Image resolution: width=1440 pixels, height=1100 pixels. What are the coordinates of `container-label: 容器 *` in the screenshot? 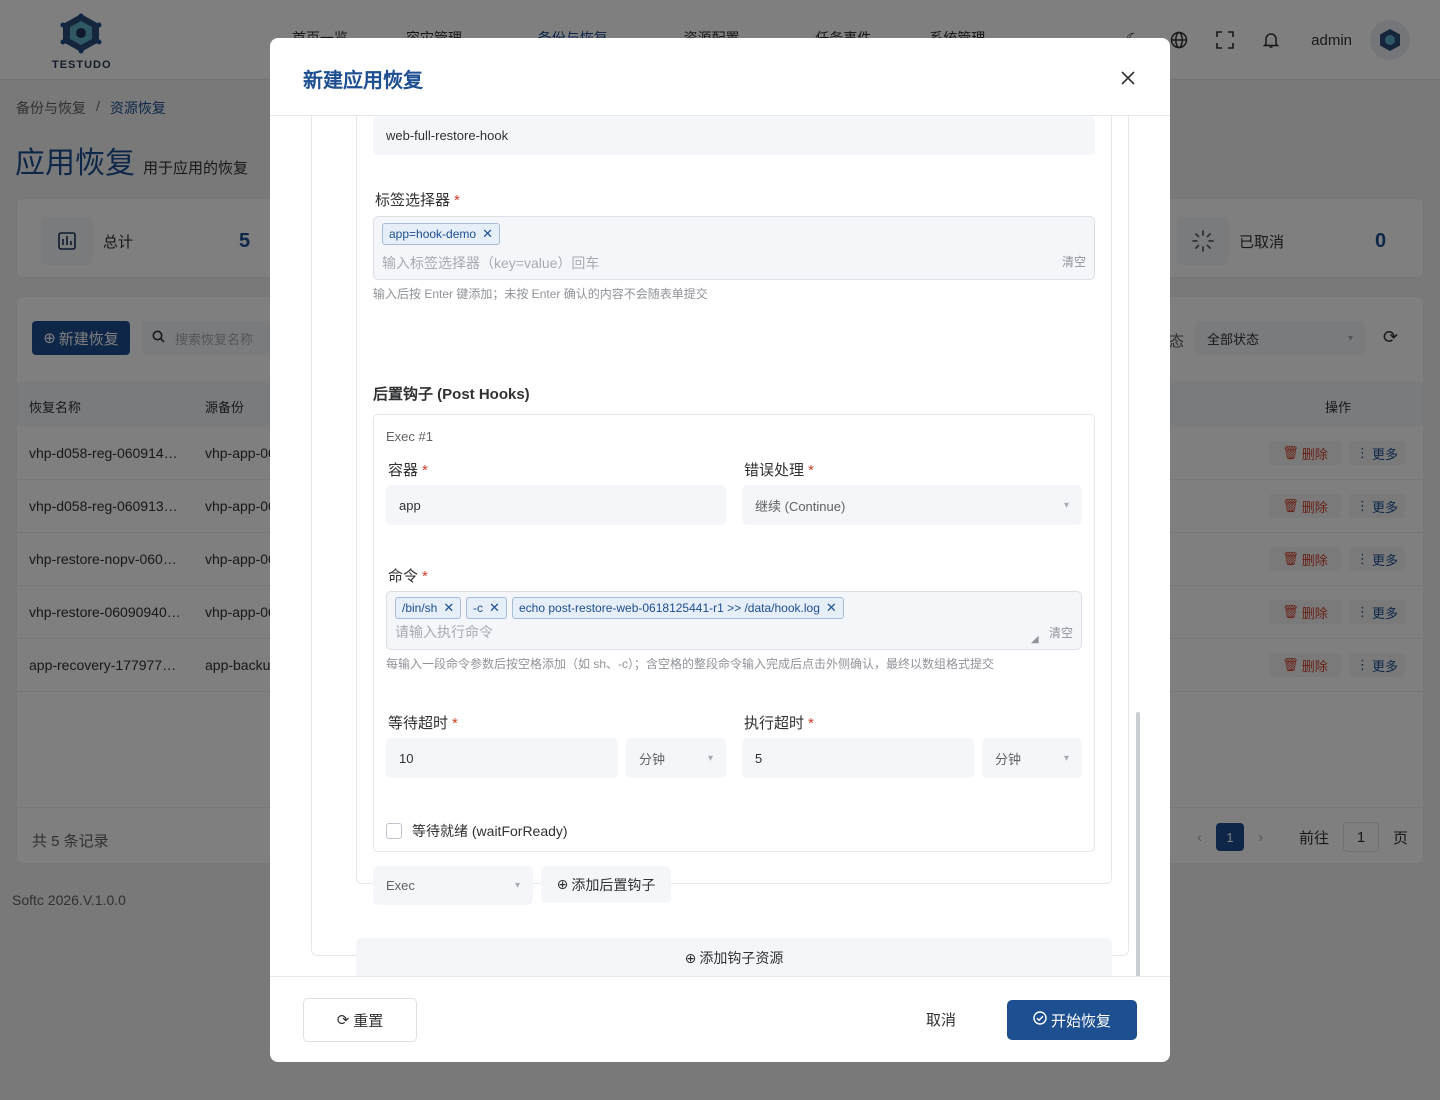 It's located at (408, 470).